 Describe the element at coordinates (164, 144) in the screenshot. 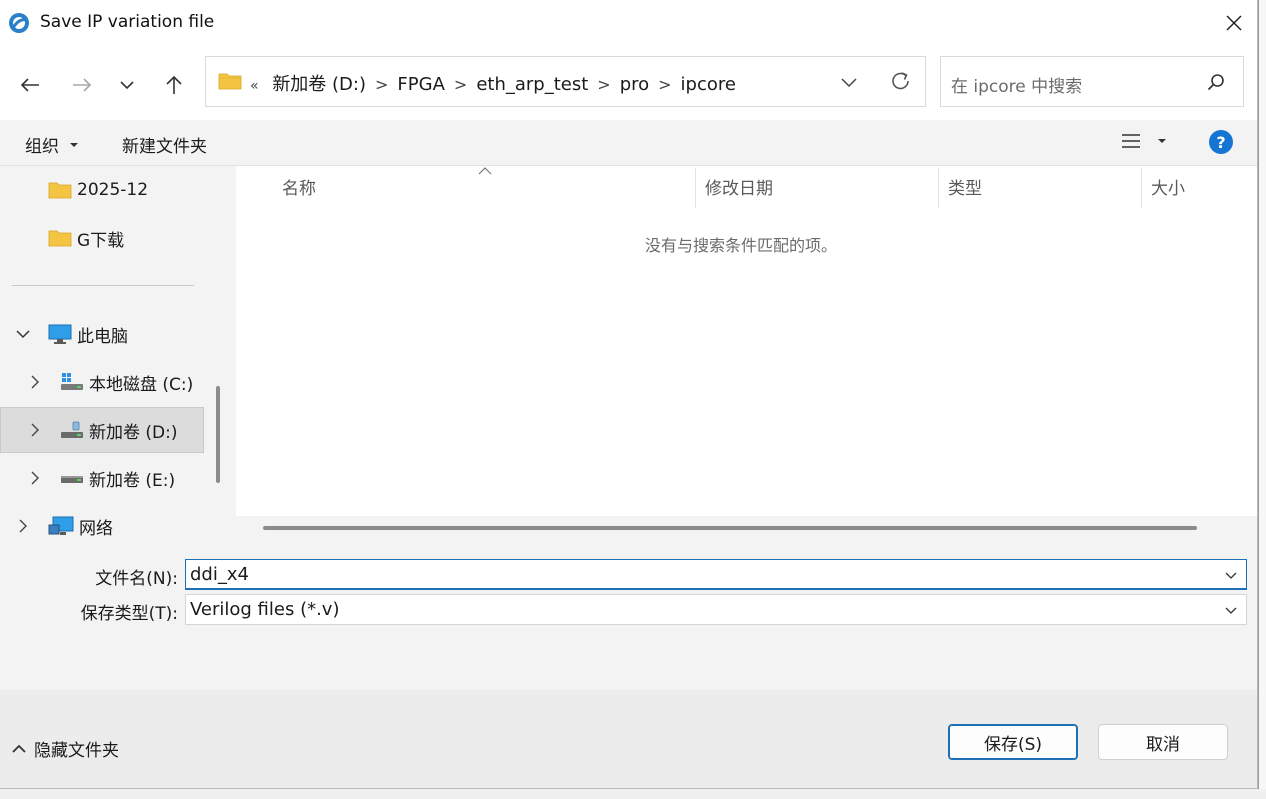

I see `new-folder-button: 新建文件夹` at that location.